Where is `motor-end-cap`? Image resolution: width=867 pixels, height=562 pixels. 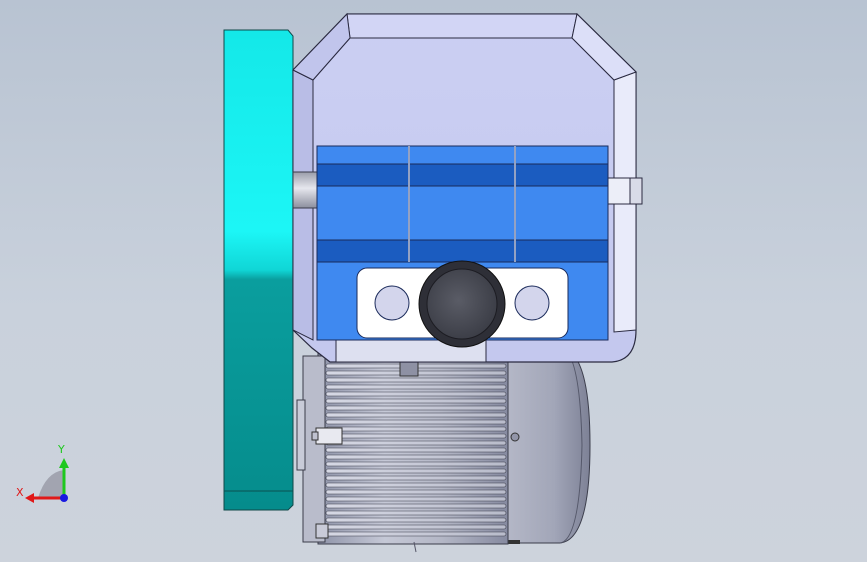
motor-end-cap is located at coordinates (545, 445).